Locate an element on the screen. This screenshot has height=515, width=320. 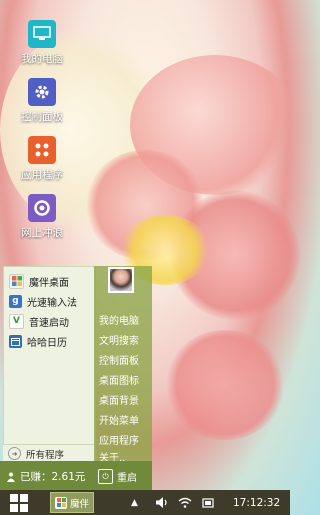
gear-icon is located at coordinates (42, 92).